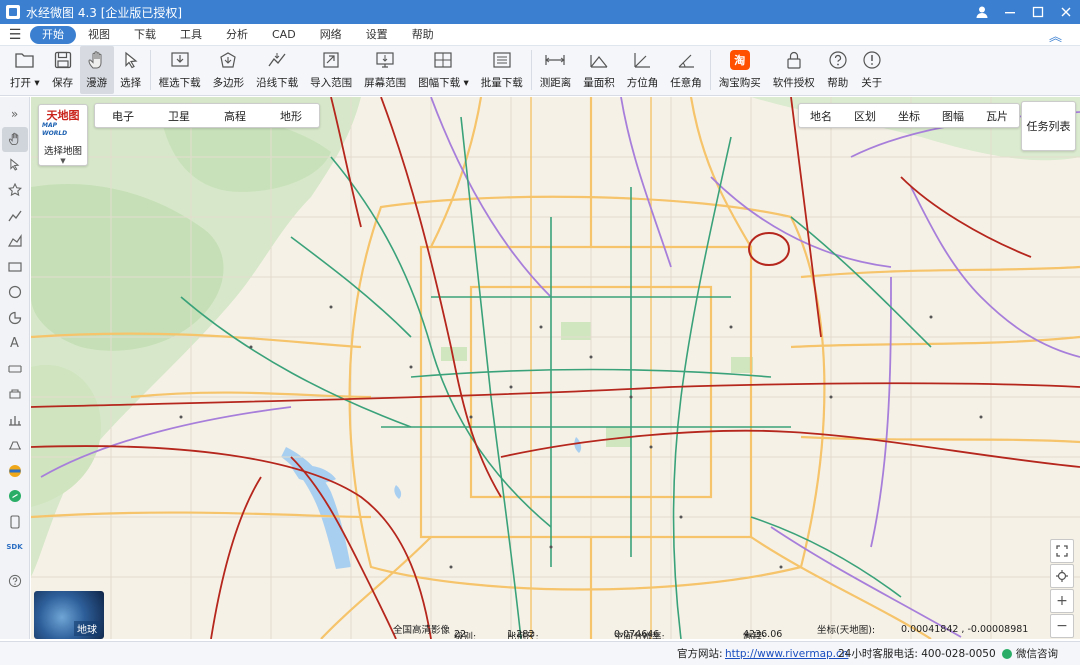  I want to click on polyline-download-label: 沿线下载, so click(277, 83).